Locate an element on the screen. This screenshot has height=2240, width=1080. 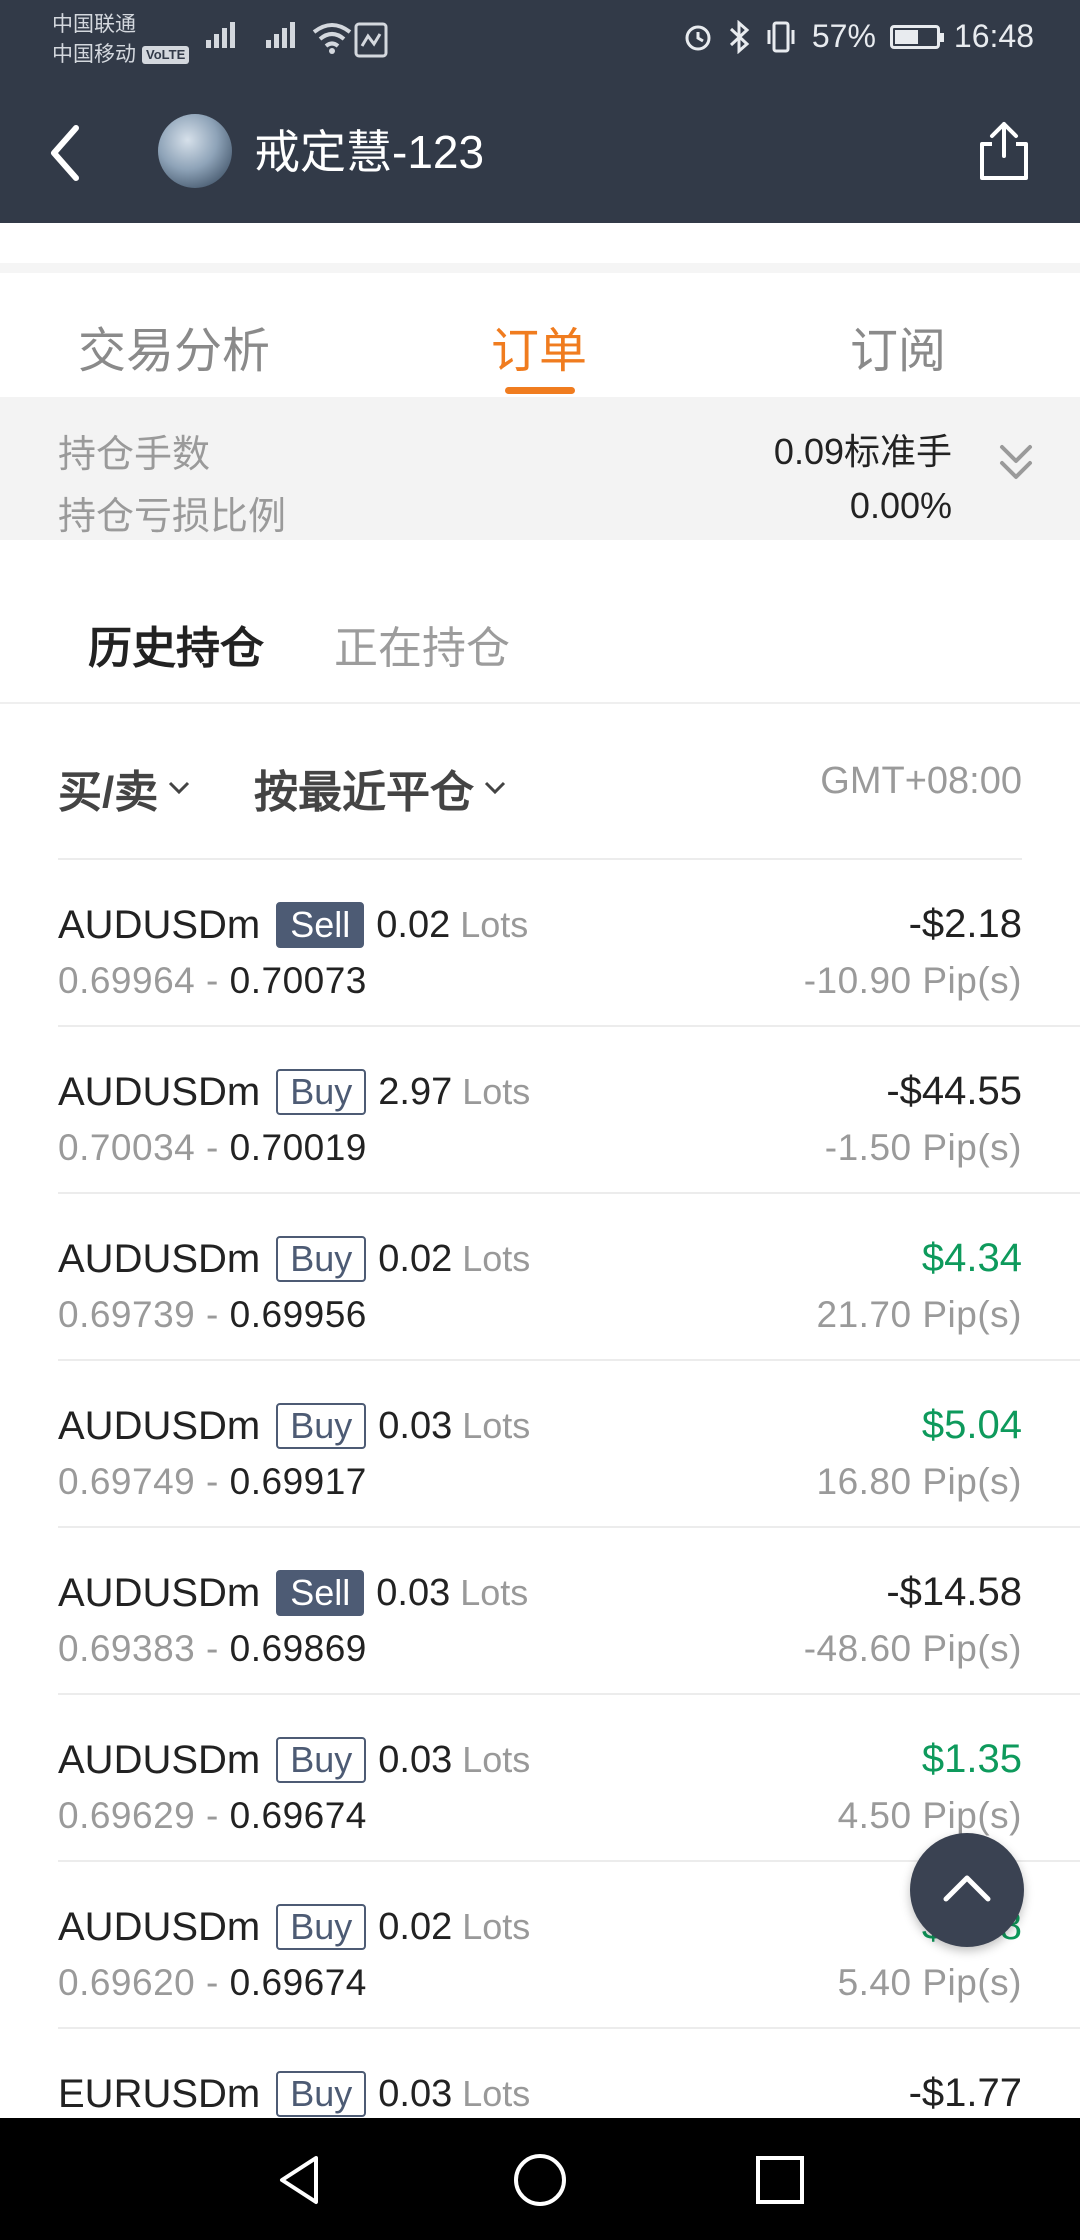
tab-orders: 订单 is located at coordinates (539, 346).